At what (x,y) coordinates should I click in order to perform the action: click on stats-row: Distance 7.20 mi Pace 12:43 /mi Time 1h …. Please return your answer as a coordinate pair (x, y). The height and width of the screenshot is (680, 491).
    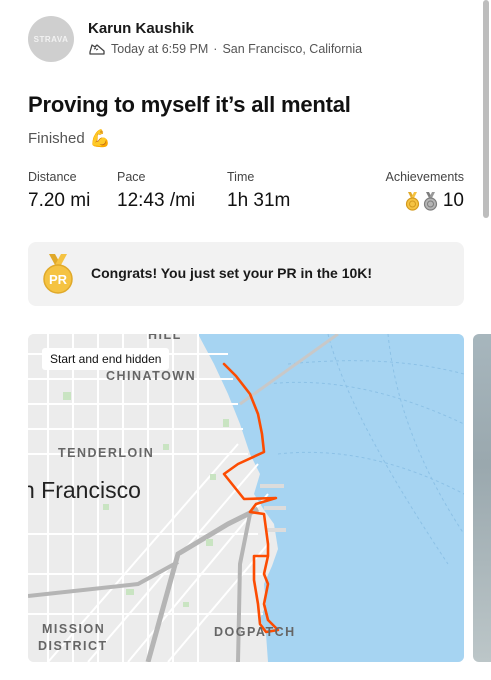
    Looking at the image, I should click on (246, 192).